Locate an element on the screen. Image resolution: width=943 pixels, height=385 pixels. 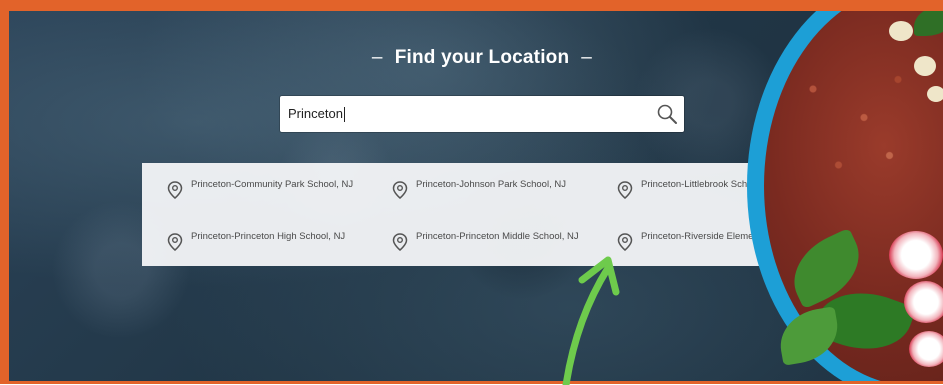
result-item: Princeton-Community Park School, NJ is located at coordinates (272, 189).